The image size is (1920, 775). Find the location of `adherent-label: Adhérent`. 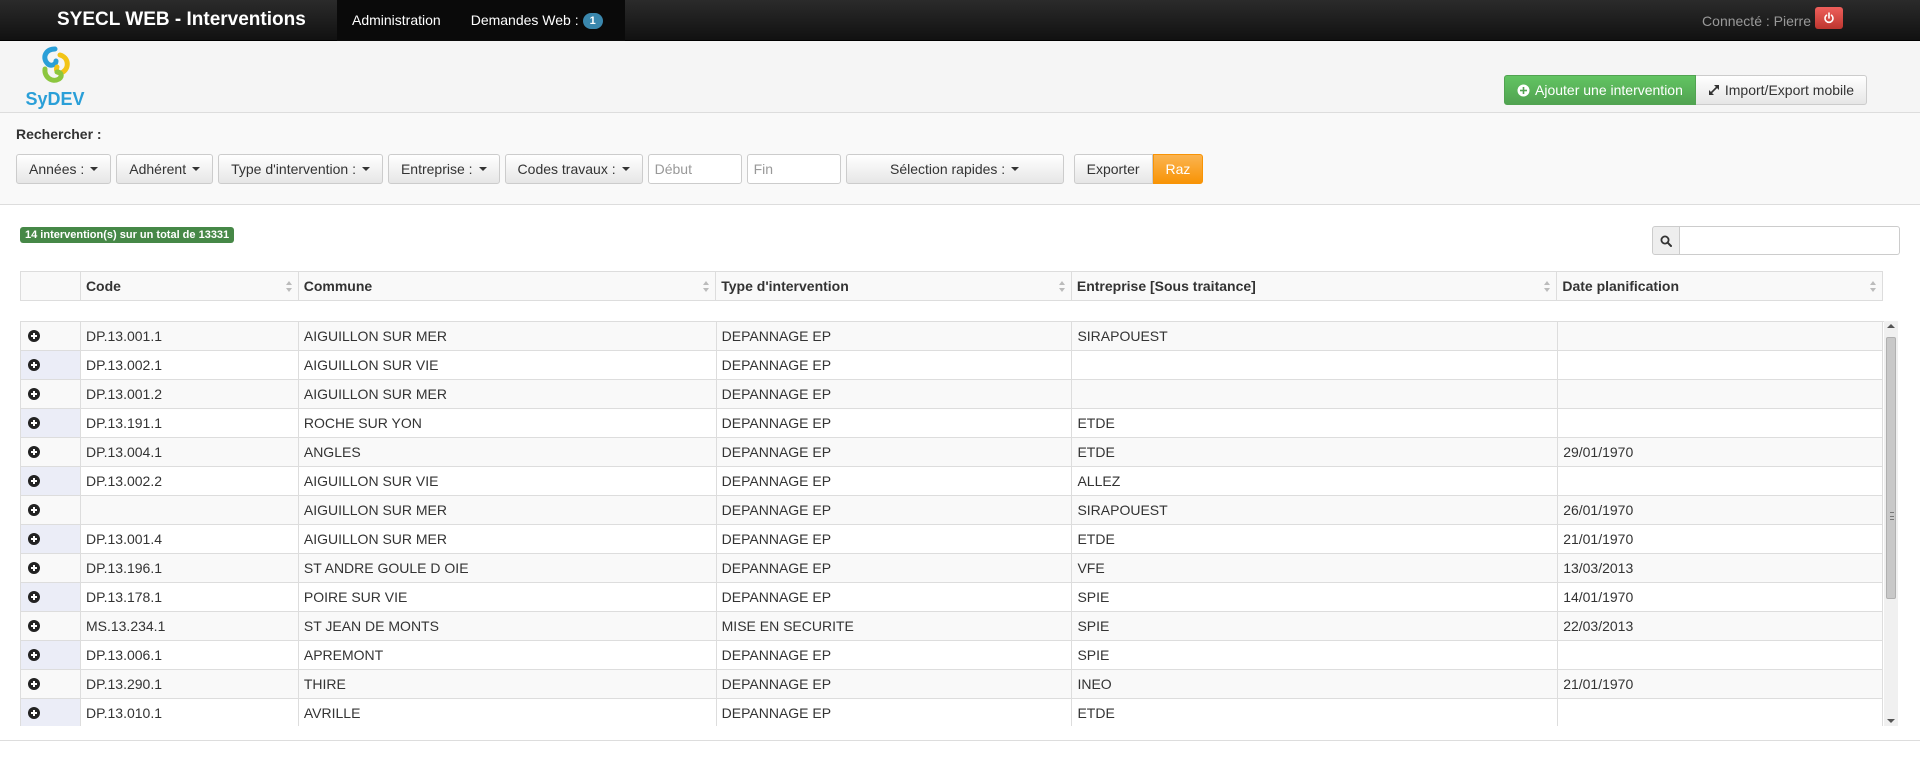

adherent-label: Adhérent is located at coordinates (158, 169).